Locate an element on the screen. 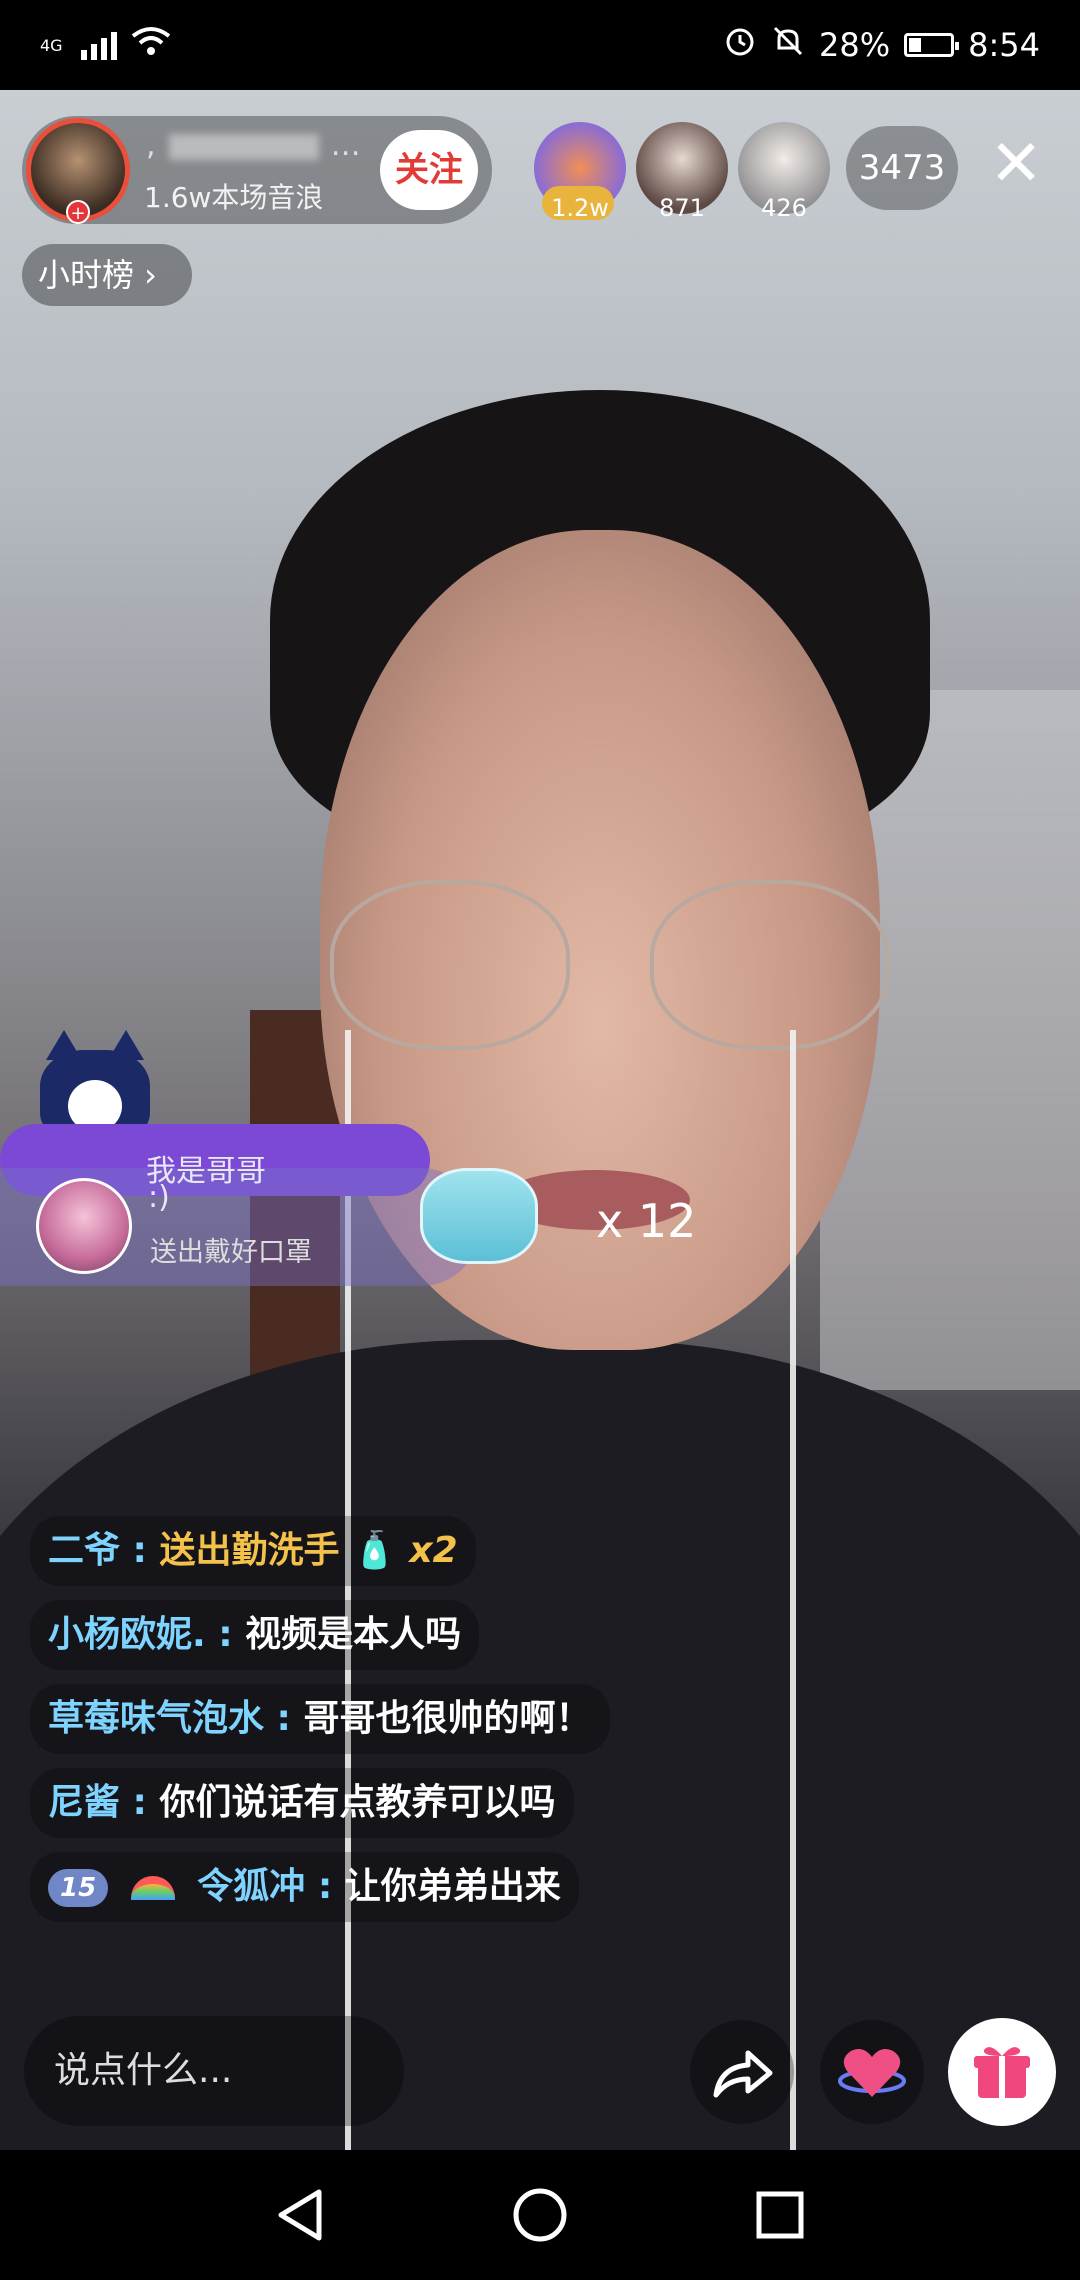 Image resolution: width=1080 pixels, height=2280 pixels. viewer-contribution: 871 is located at coordinates (682, 208).